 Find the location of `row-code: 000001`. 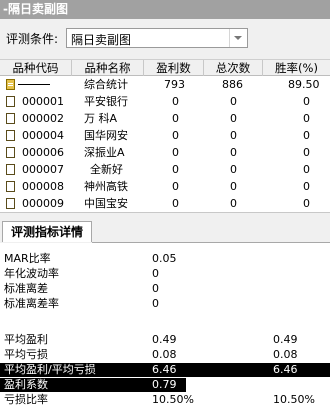

row-code: 000001 is located at coordinates (43, 101).